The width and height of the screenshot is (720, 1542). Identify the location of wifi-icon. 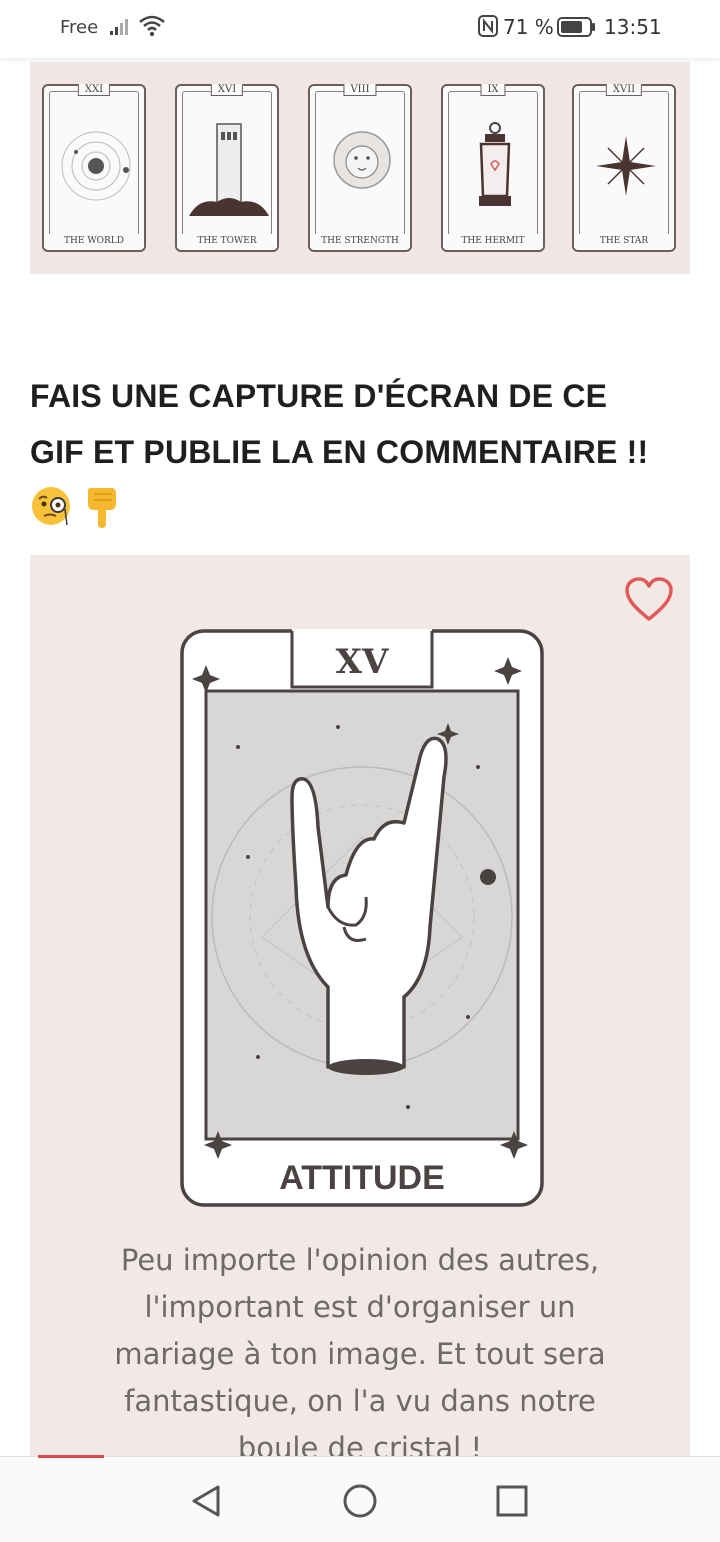
(152, 28).